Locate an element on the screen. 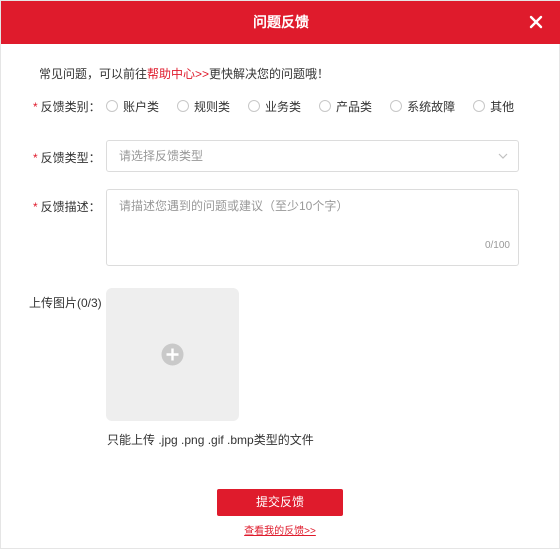  radio-label: 账户类 is located at coordinates (141, 106).